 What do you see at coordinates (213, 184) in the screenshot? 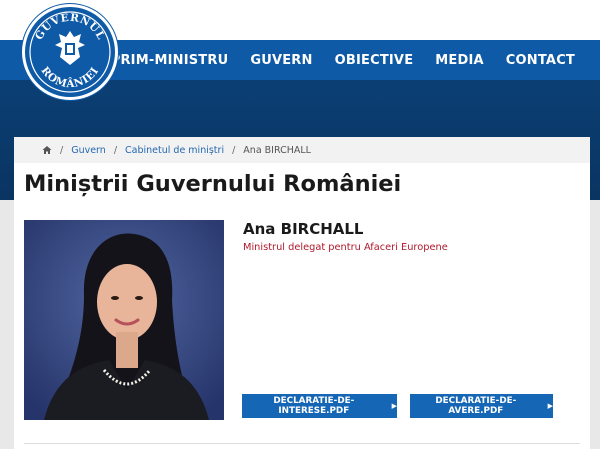
I see `page-title: Miniștrii Guvernului României` at bounding box center [213, 184].